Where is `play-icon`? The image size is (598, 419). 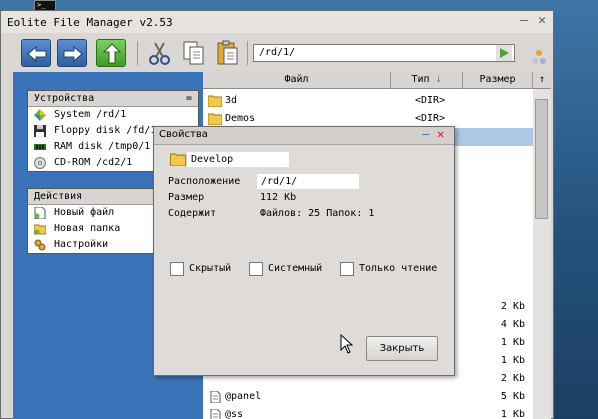 play-icon is located at coordinates (504, 53).